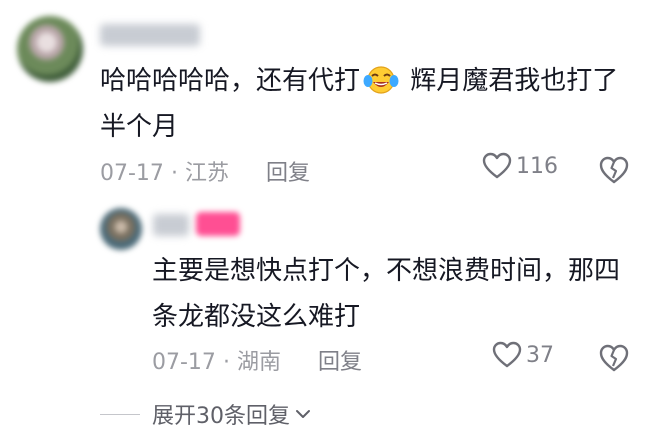 The width and height of the screenshot is (650, 443). I want to click on reply-like-button: 37, so click(523, 355).